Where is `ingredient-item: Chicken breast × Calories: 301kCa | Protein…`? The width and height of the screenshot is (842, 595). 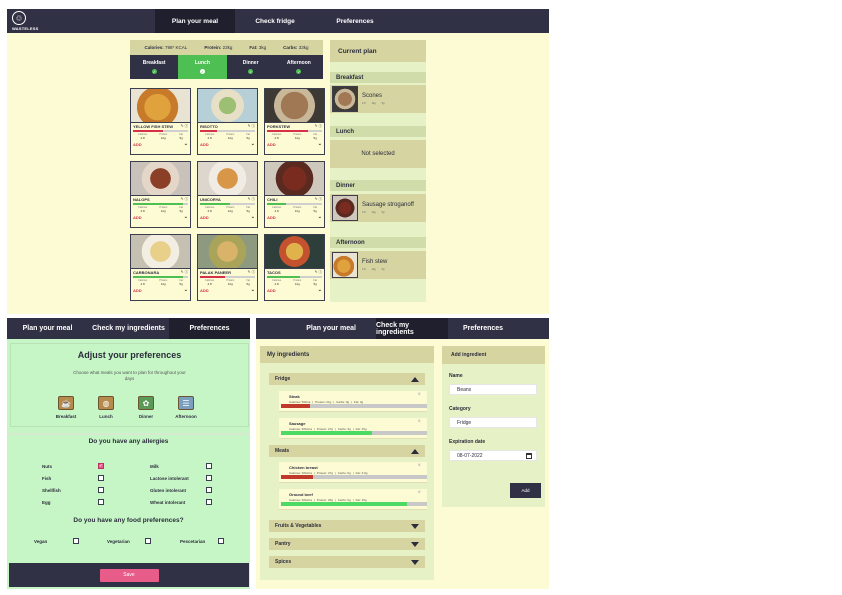 ingredient-item: Chicken breast × Calories: 301kCa | Protein… is located at coordinates (353, 472).